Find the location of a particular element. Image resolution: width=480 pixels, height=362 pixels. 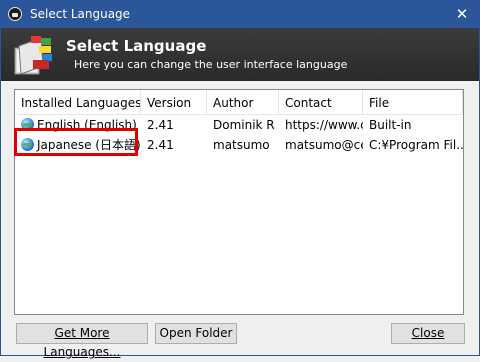

window-title: Select Language is located at coordinates (80, 14).